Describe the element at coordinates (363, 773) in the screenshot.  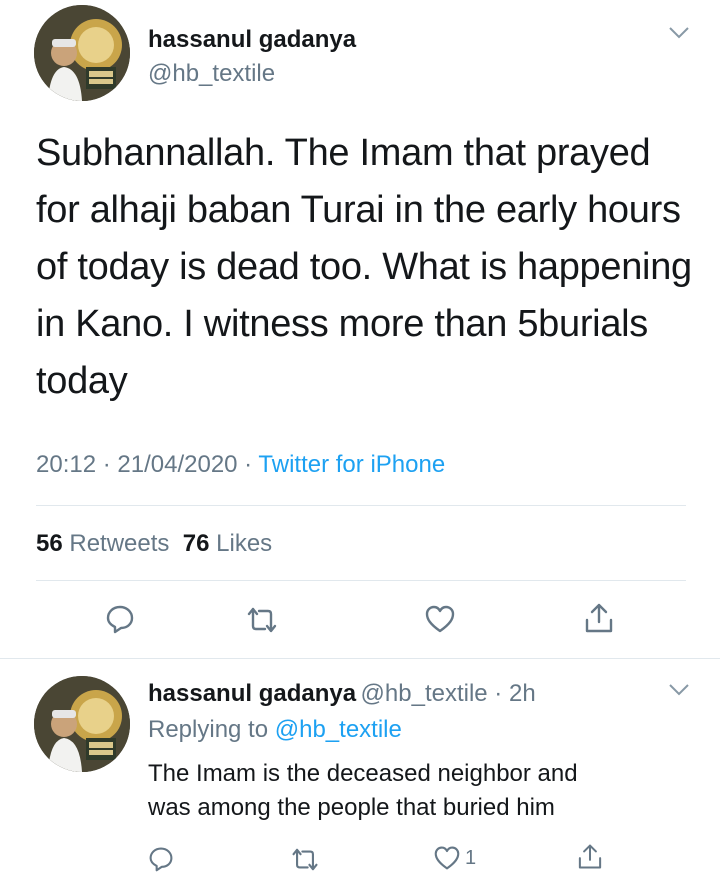
I see `reply-text-line: The Imam is the deceased neighbor and` at that location.